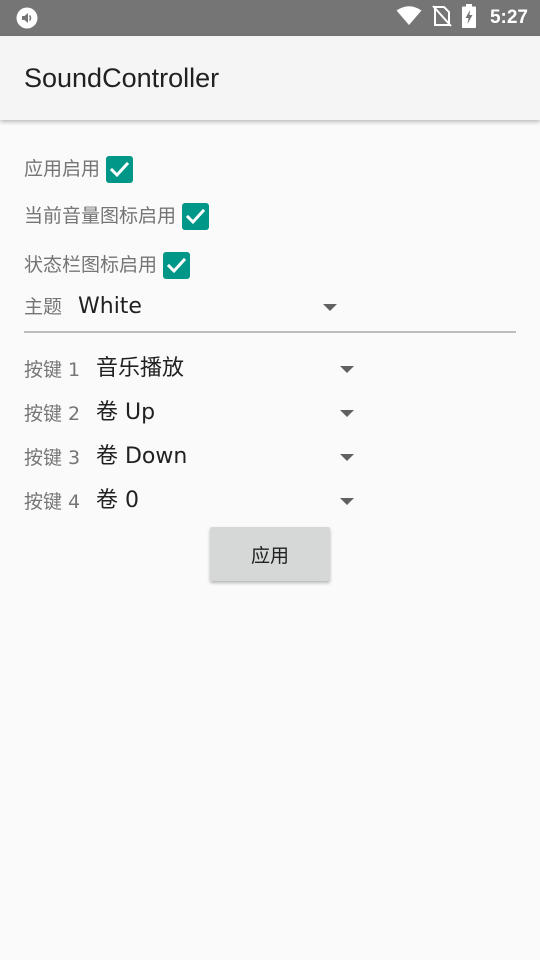  Describe the element at coordinates (409, 18) in the screenshot. I see `wifi-icon` at that location.